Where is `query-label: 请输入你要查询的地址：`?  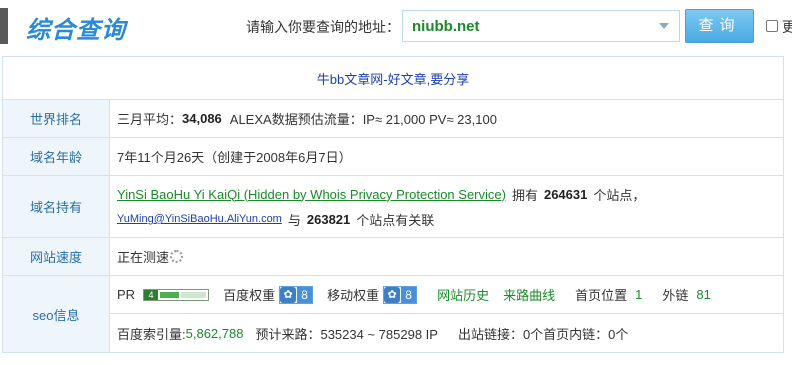
query-label: 请输入你要查询的地址： is located at coordinates (323, 27).